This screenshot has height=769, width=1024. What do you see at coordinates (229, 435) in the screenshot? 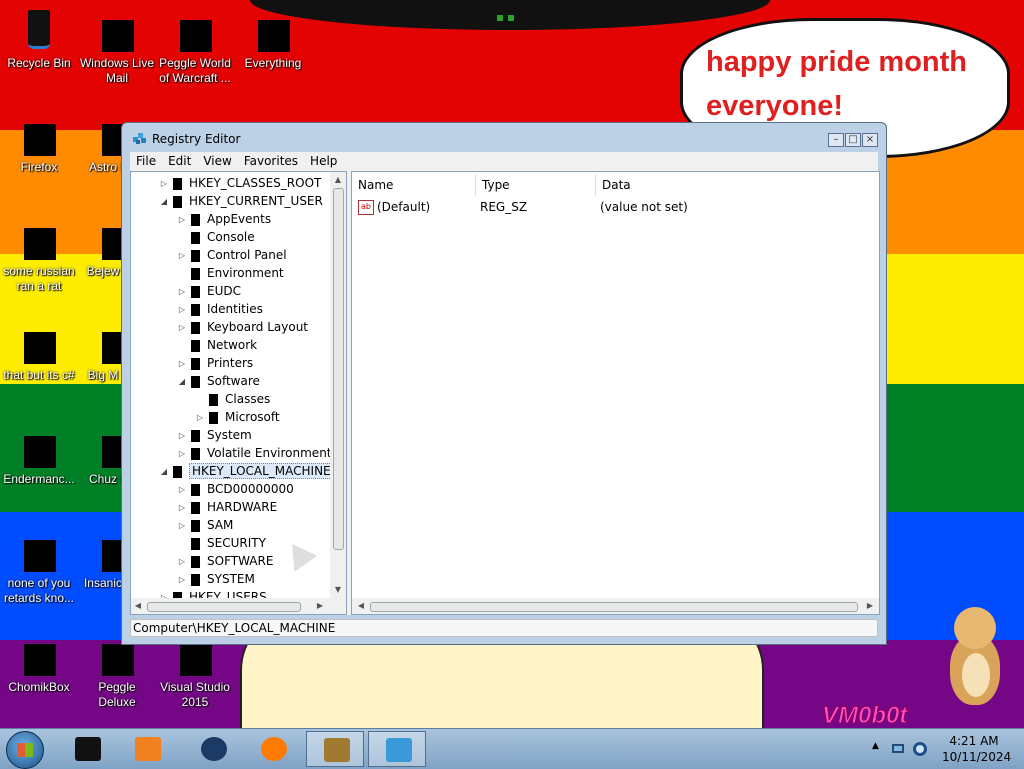
I see `tree-node-label: System` at bounding box center [229, 435].